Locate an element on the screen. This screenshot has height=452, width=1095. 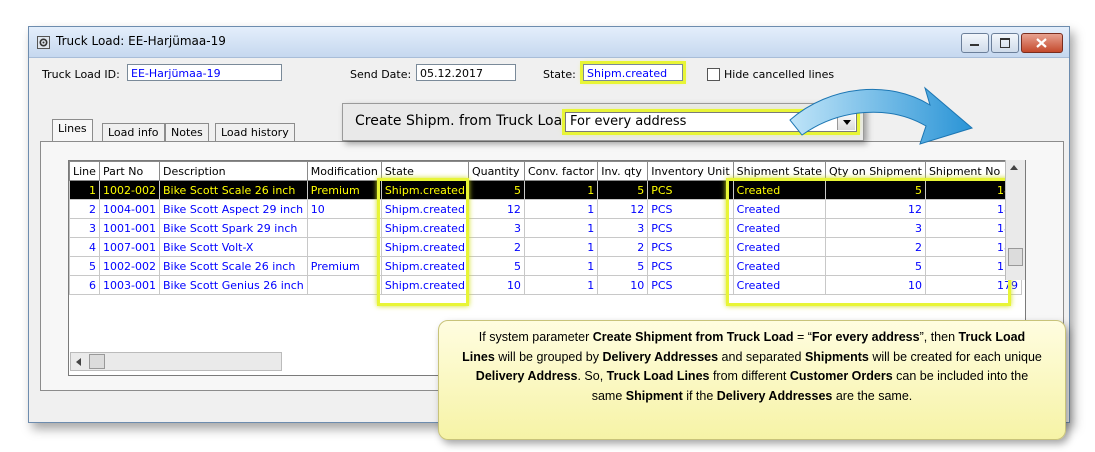
horizontal-scroll-thumb is located at coordinates (97, 361).